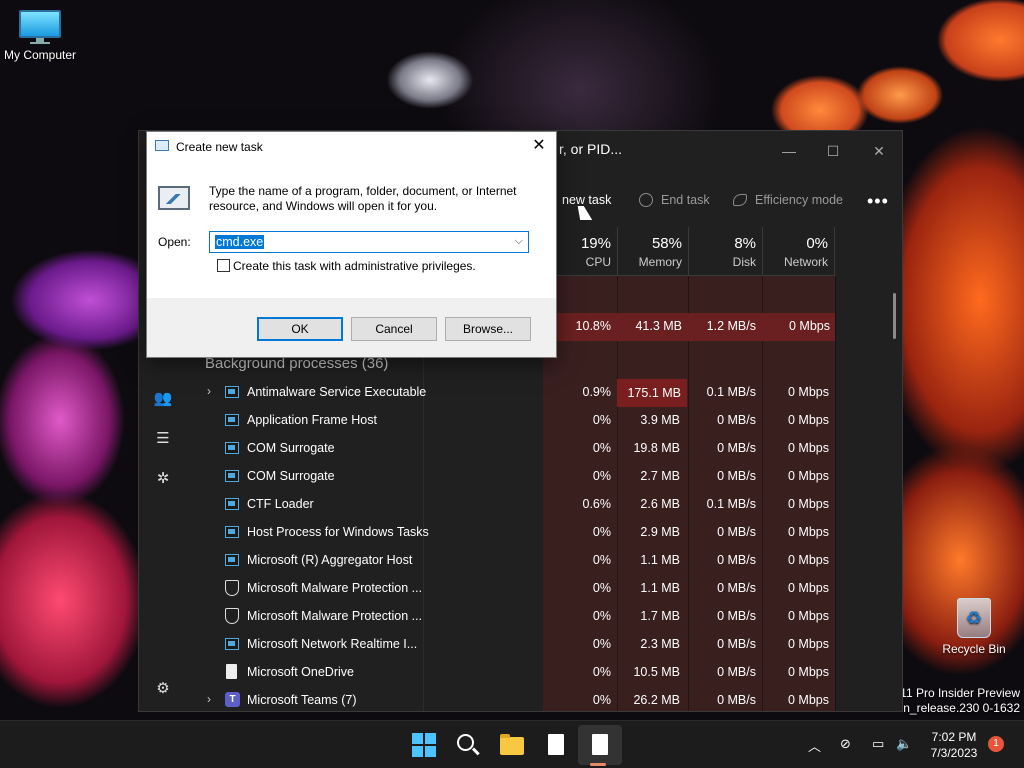  Describe the element at coordinates (689, 327) in the screenshot. I see `table-row-selected-app: 10.8% 41.3 MB 1.2 MB/s 0 Mbps` at that location.